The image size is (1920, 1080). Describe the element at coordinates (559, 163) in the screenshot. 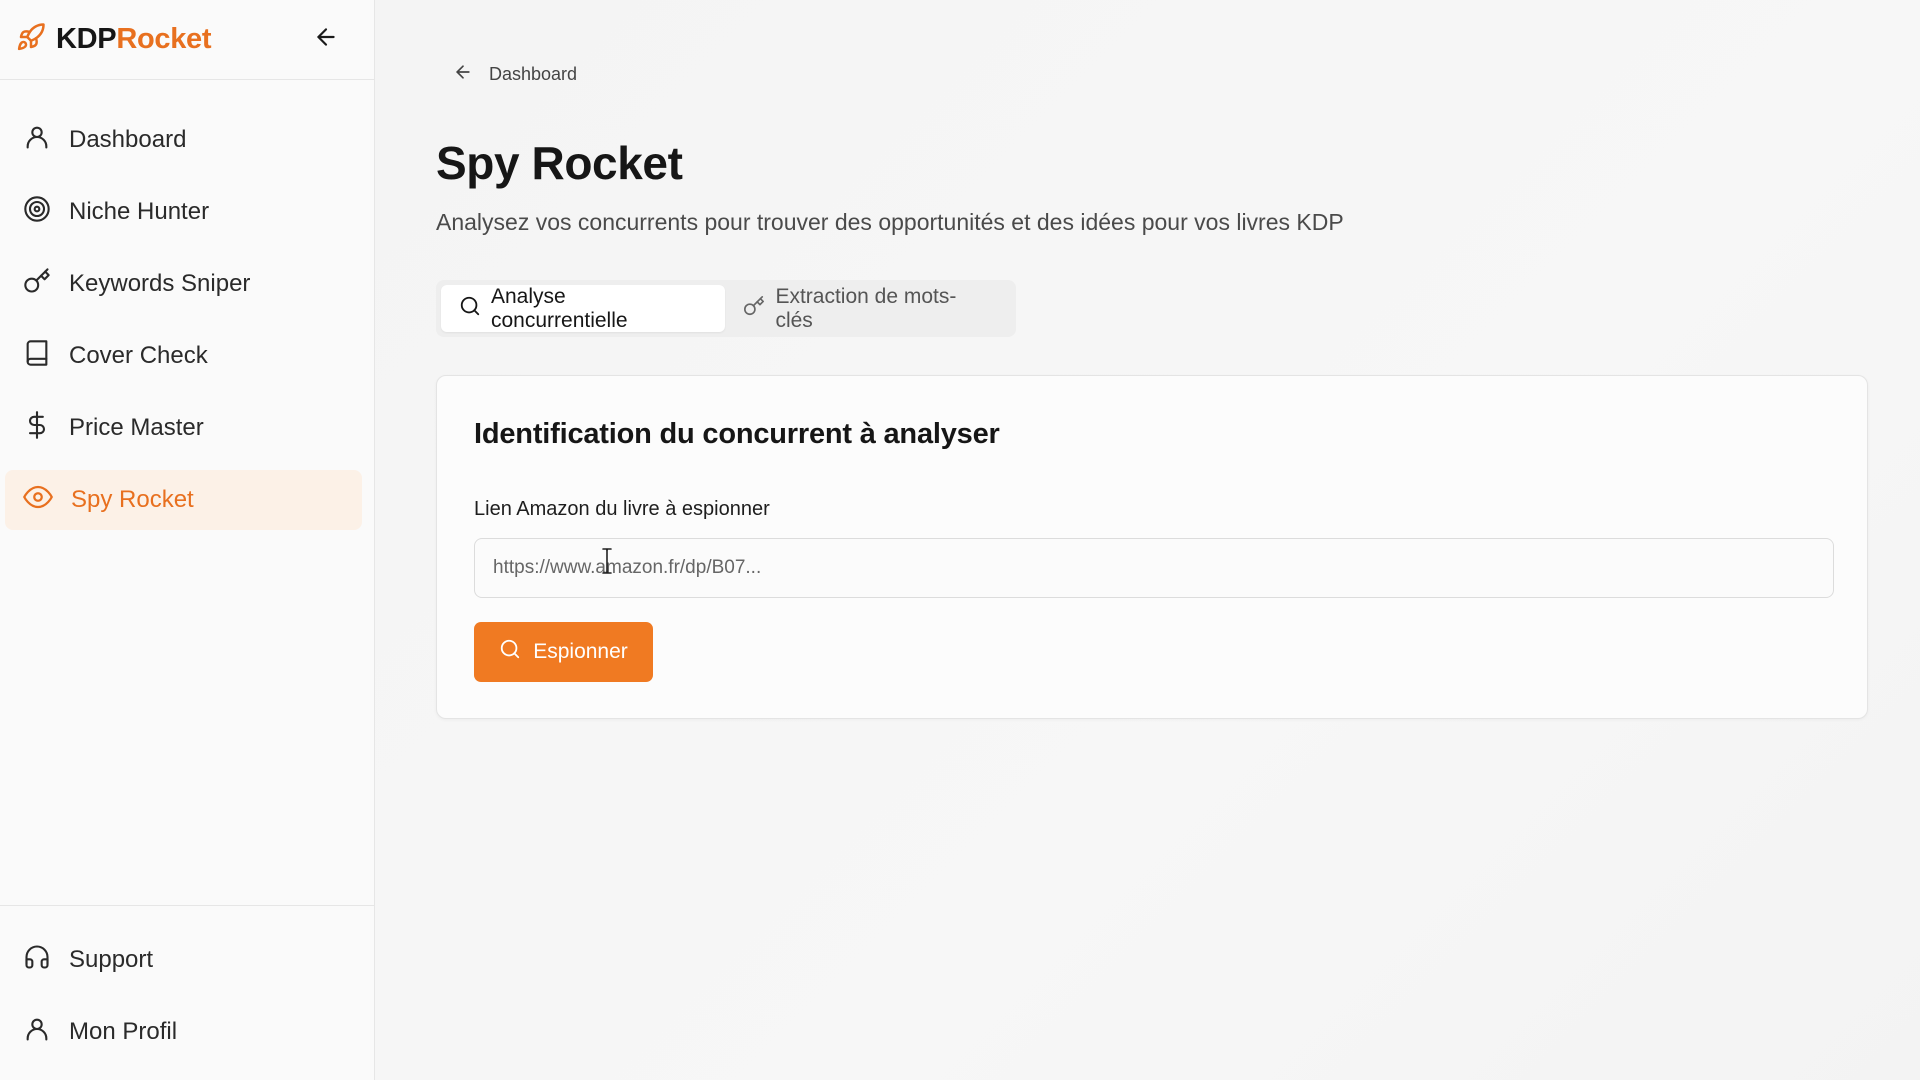

I see `page-title: Spy Rocket` at that location.